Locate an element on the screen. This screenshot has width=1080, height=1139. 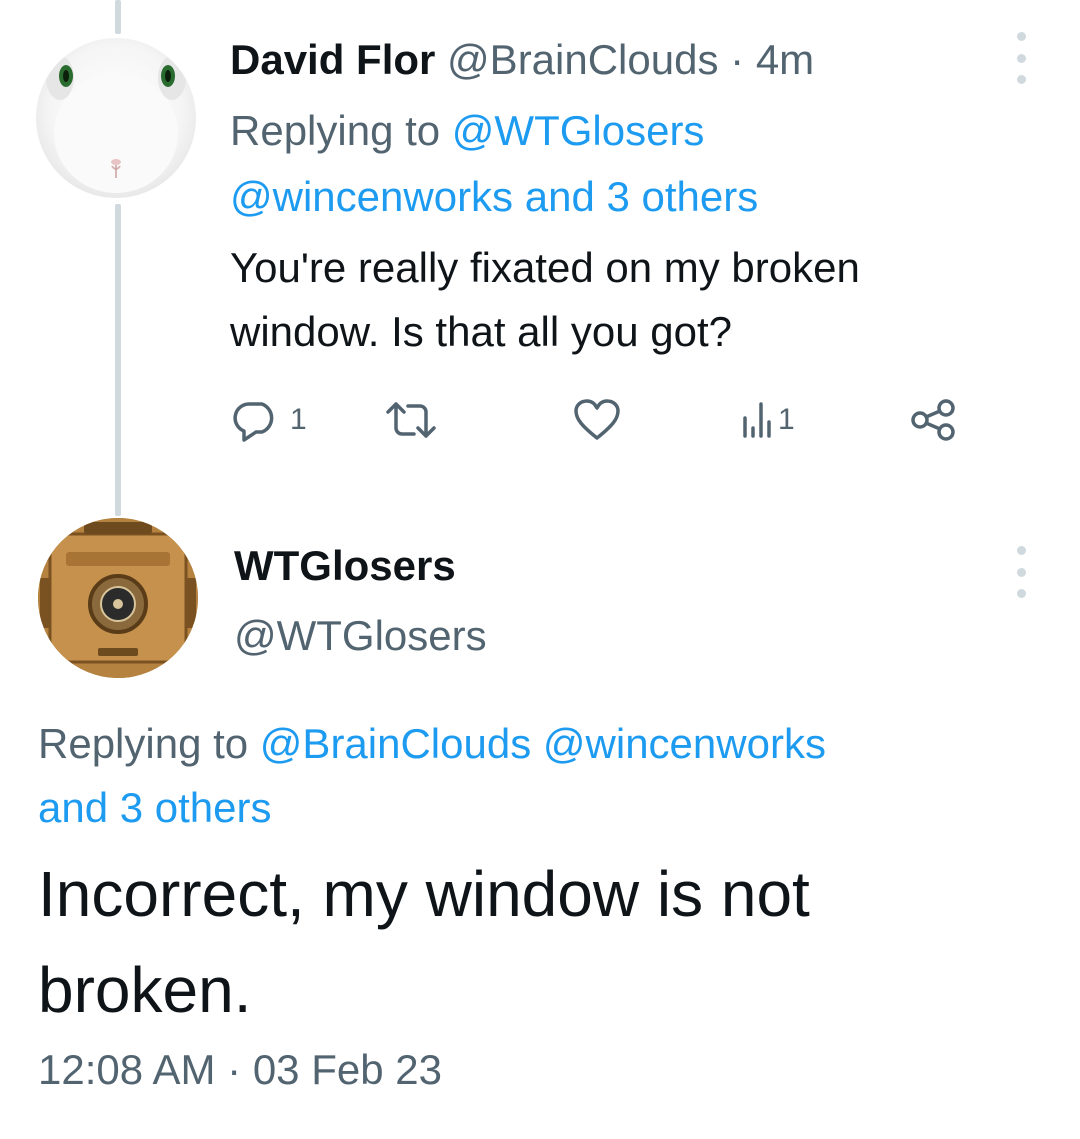
user-handle: @BrainClouds is located at coordinates (582, 59).